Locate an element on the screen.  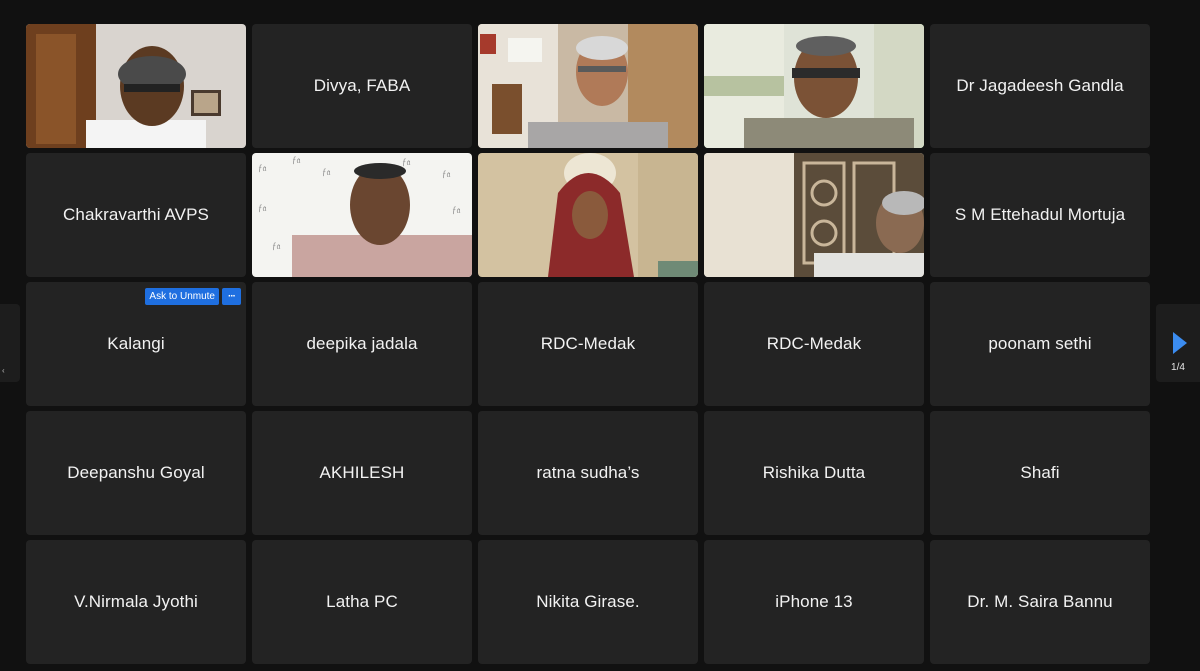
participant-name: AKHILESH is located at coordinates (362, 472).